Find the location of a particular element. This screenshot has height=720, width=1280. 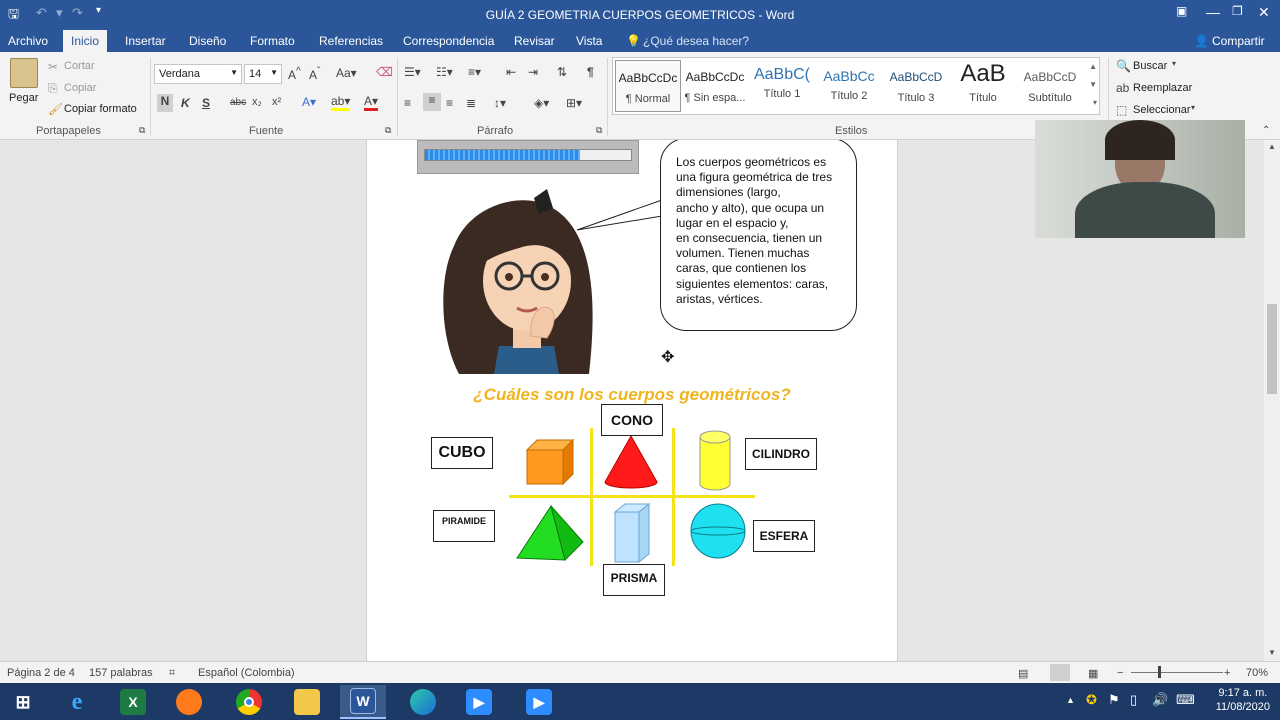

start-button: ⊞ is located at coordinates (23, 702).